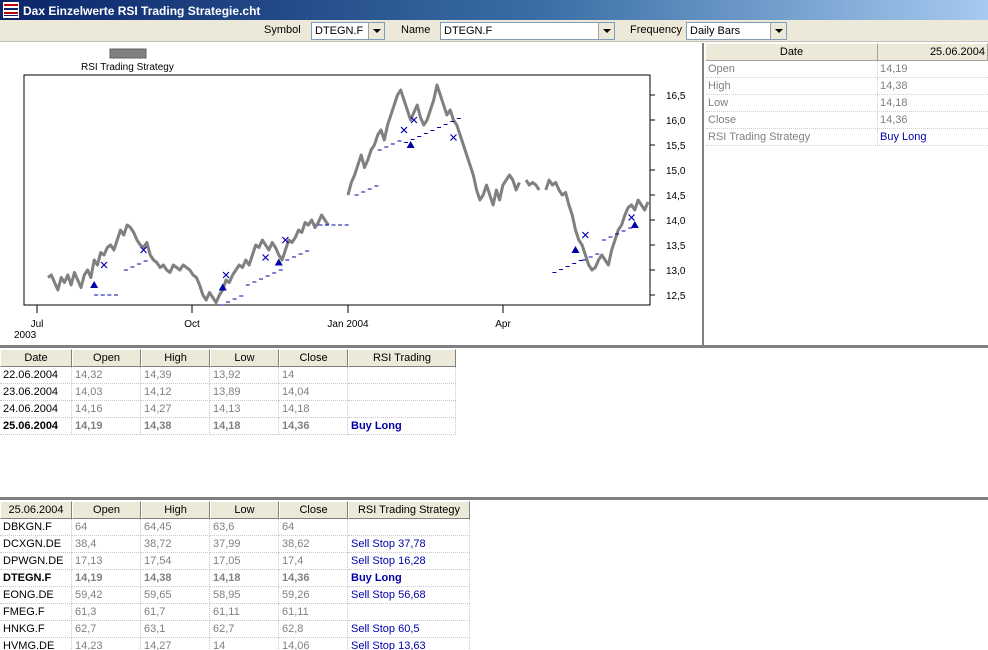  What do you see at coordinates (175, 358) in the screenshot?
I see `history-column-header: High` at bounding box center [175, 358].